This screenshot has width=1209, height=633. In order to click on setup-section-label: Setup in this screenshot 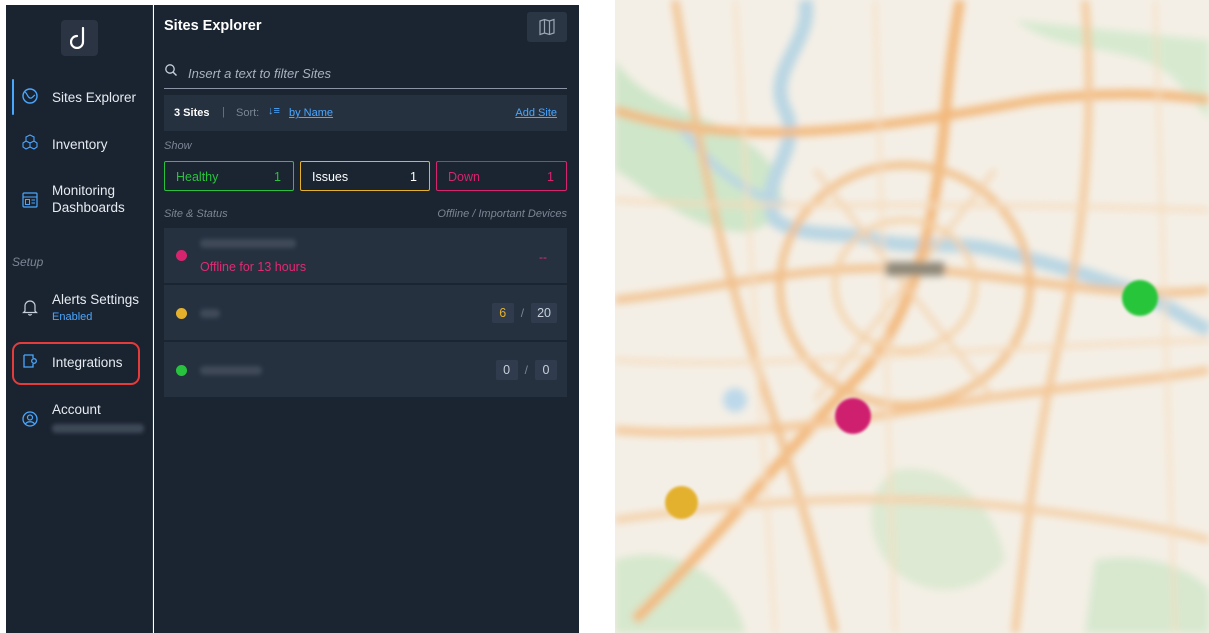, I will do `click(28, 262)`.